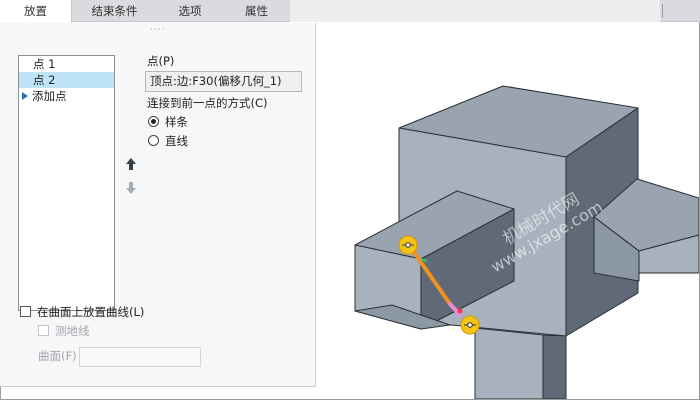 The width and height of the screenshot is (700, 402). Describe the element at coordinates (49, 96) in the screenshot. I see `add-point-label: 添加点` at that location.